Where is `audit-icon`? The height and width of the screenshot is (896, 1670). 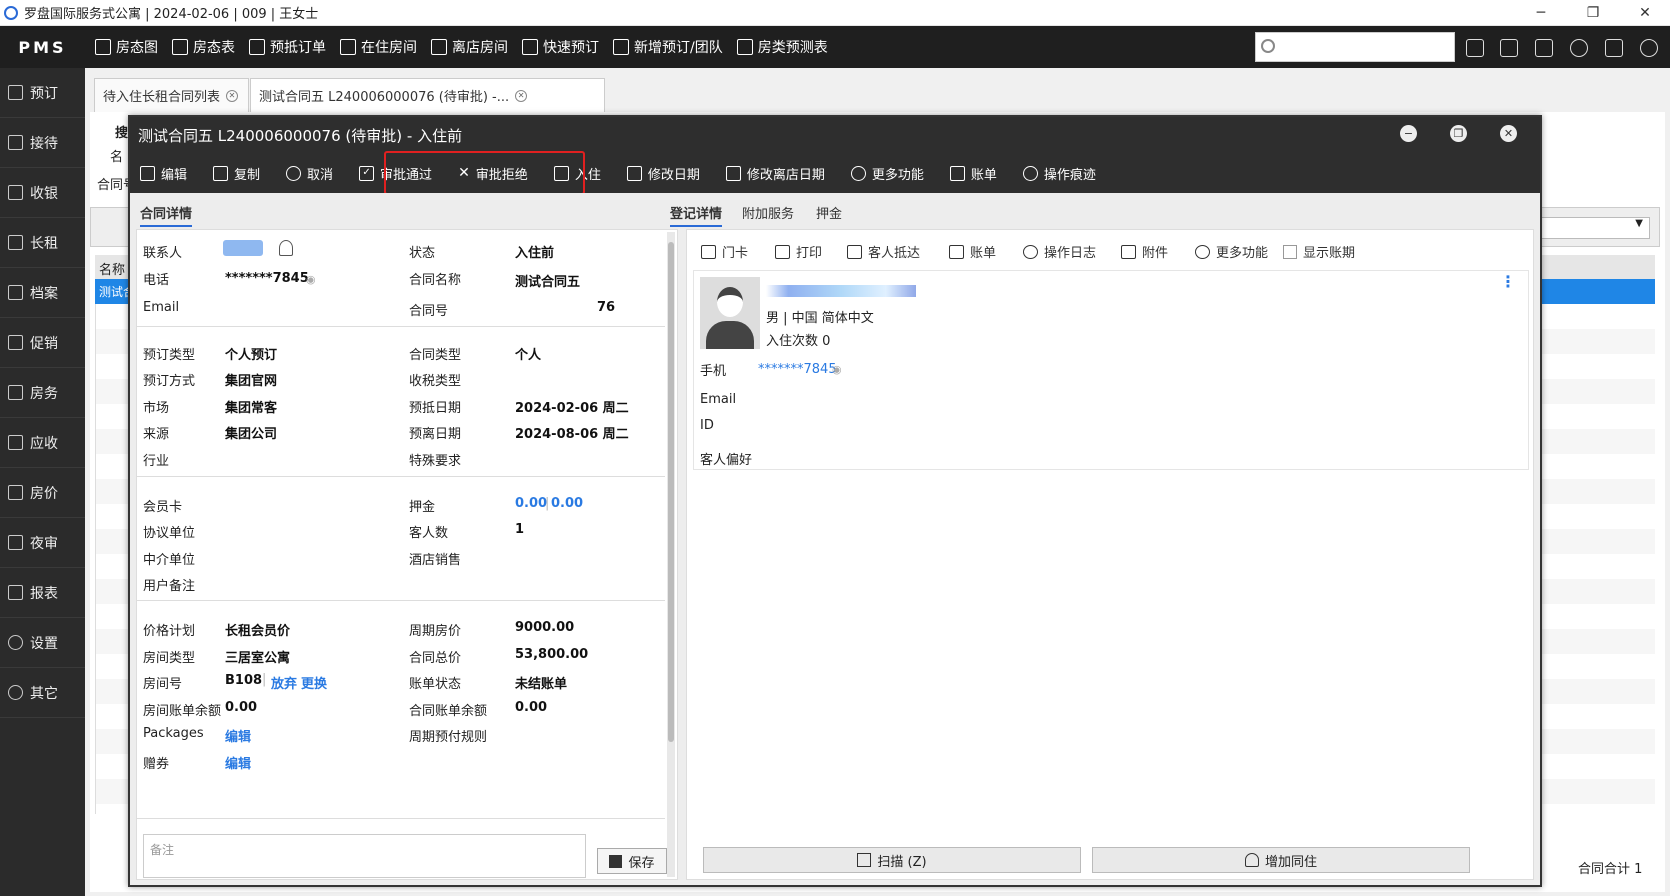
audit-icon is located at coordinates (15, 542).